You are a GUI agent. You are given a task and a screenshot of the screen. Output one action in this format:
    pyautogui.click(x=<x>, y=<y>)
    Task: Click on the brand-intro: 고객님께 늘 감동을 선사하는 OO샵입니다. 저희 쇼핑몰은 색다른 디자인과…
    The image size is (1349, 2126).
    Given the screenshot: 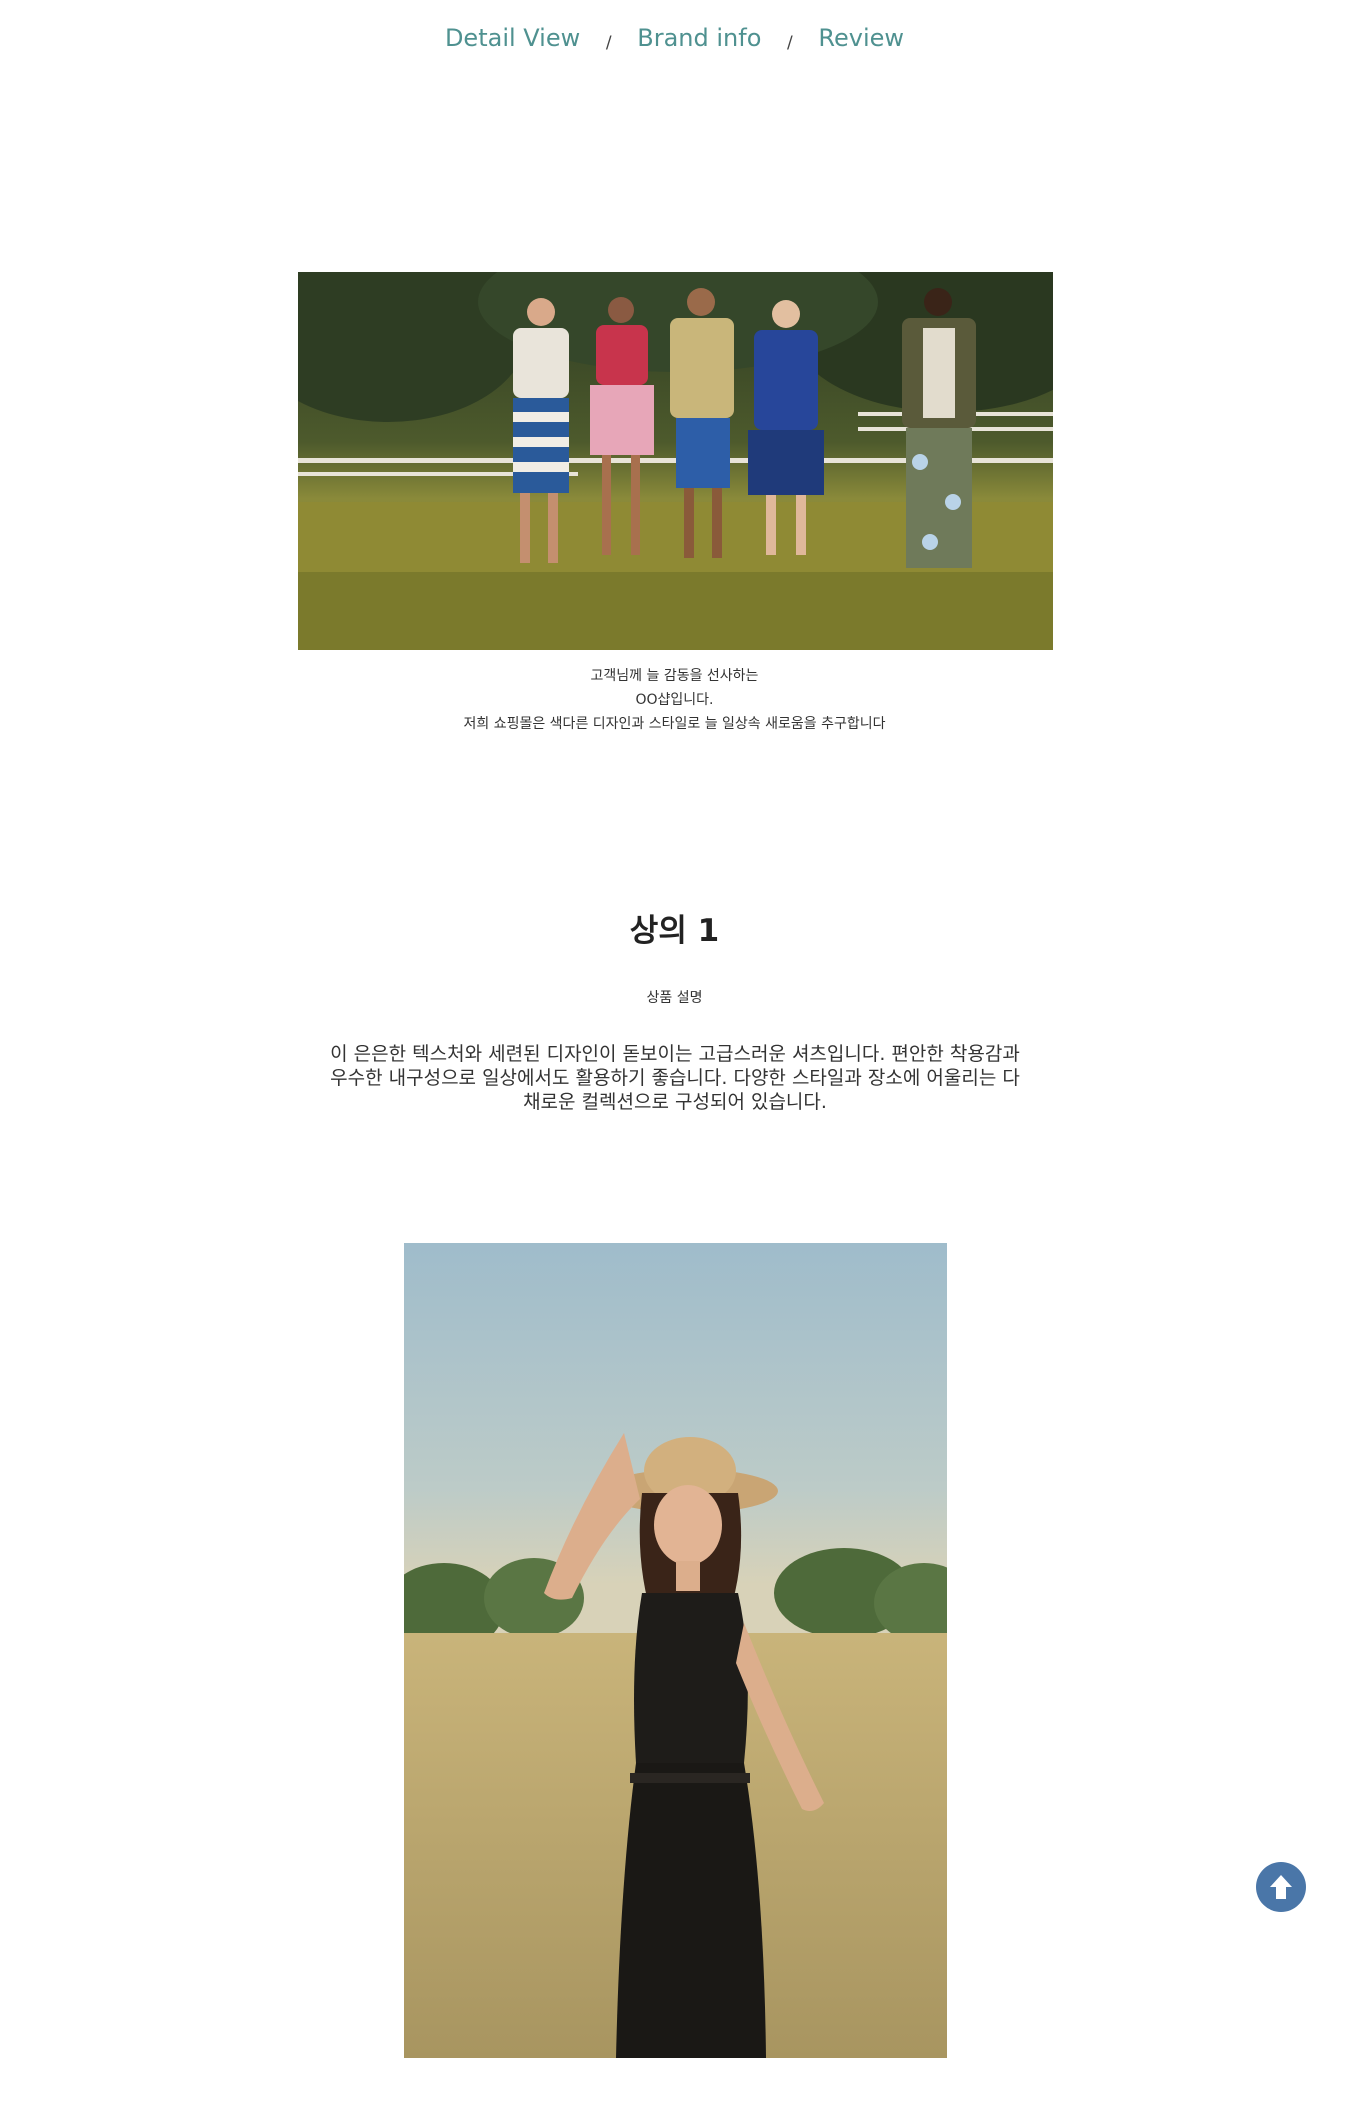 What is the action you would take?
    pyautogui.click(x=674, y=700)
    